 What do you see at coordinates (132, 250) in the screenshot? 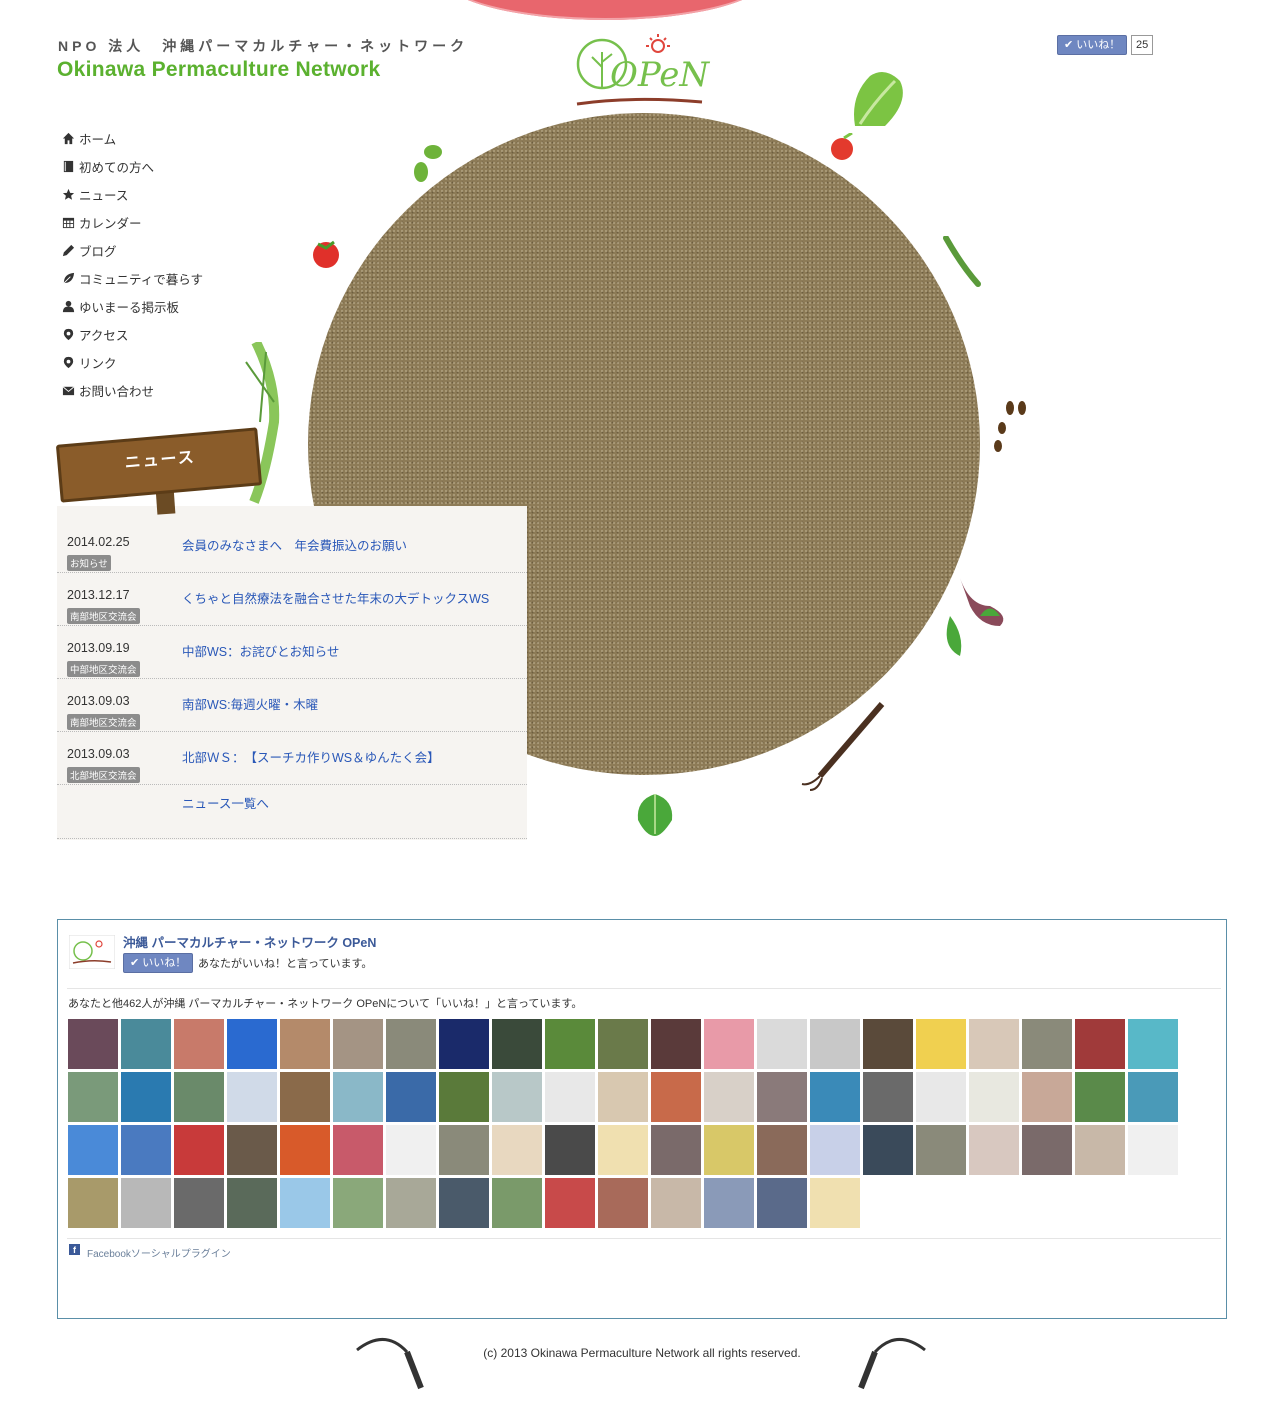
I see `nav-item-blog: ブログ` at bounding box center [132, 250].